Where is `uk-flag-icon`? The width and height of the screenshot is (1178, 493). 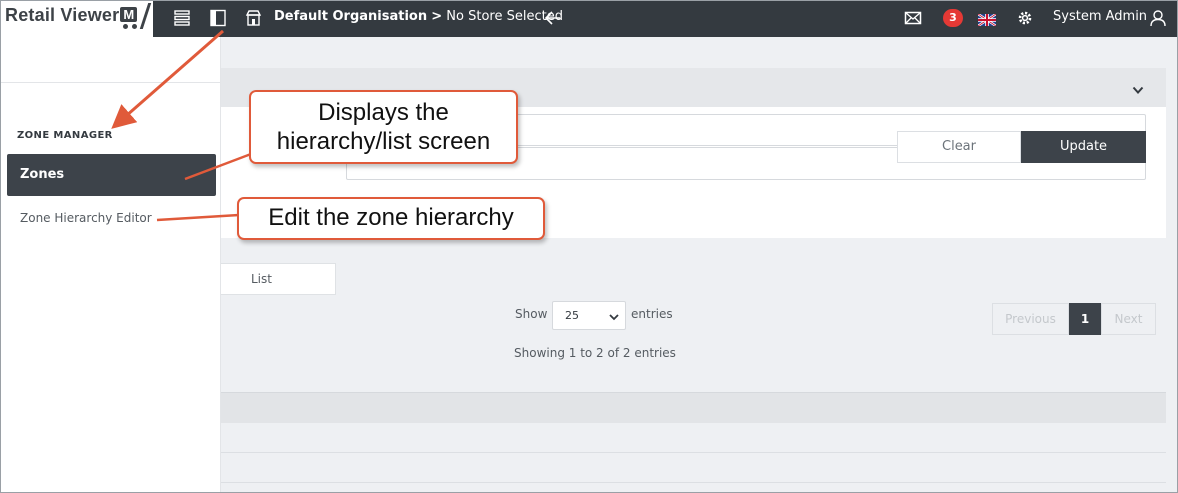 uk-flag-icon is located at coordinates (987, 19).